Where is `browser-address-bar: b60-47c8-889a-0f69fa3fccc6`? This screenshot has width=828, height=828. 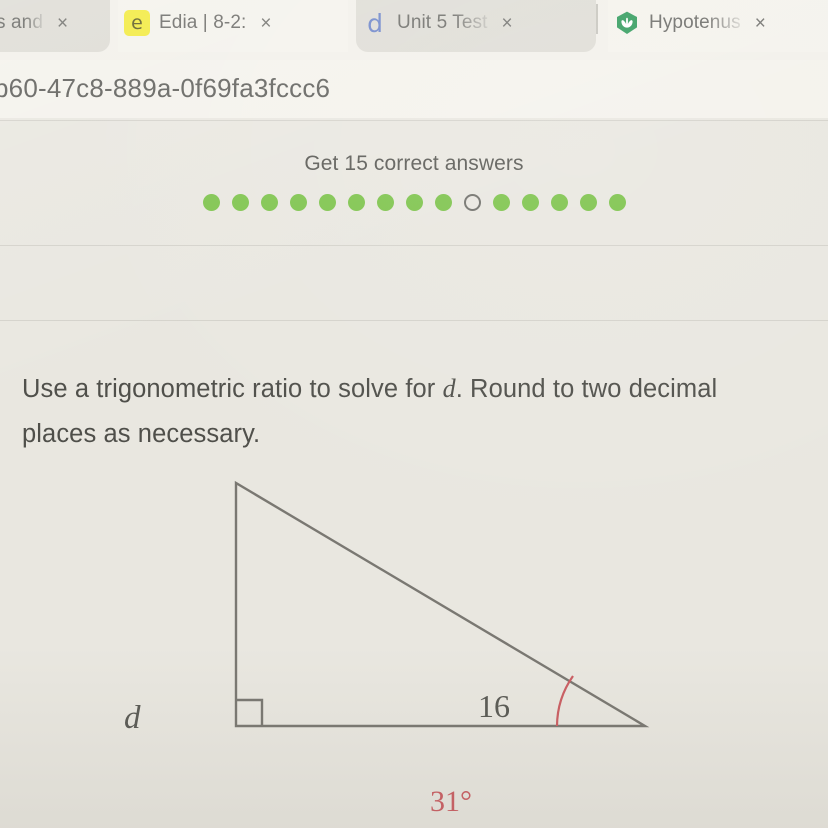 browser-address-bar: b60-47c8-889a-0f69fa3fccc6 is located at coordinates (414, 88).